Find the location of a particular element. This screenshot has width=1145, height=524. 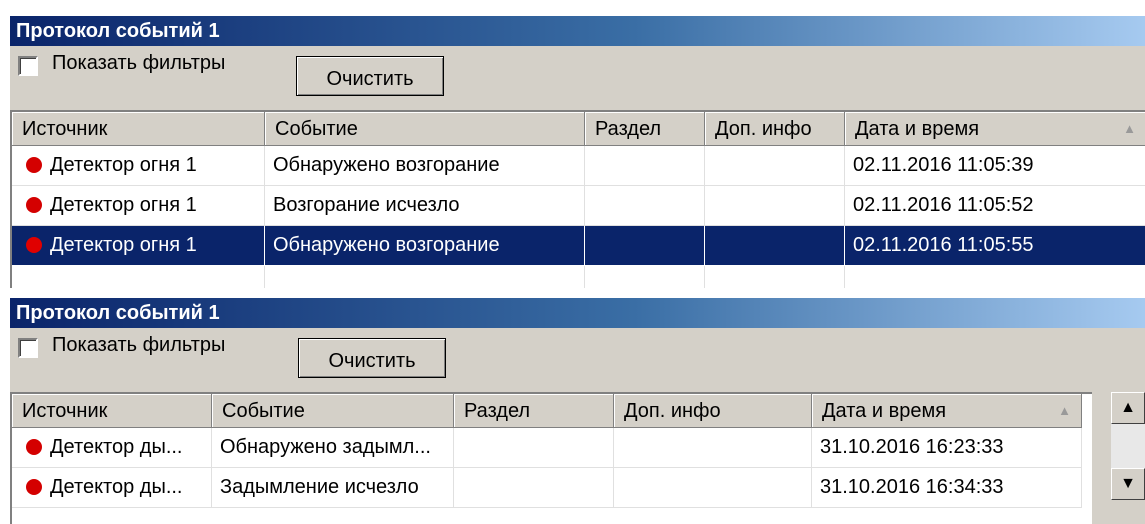

cell-datetime: 31.10.2016 16:23:33 is located at coordinates (947, 448).